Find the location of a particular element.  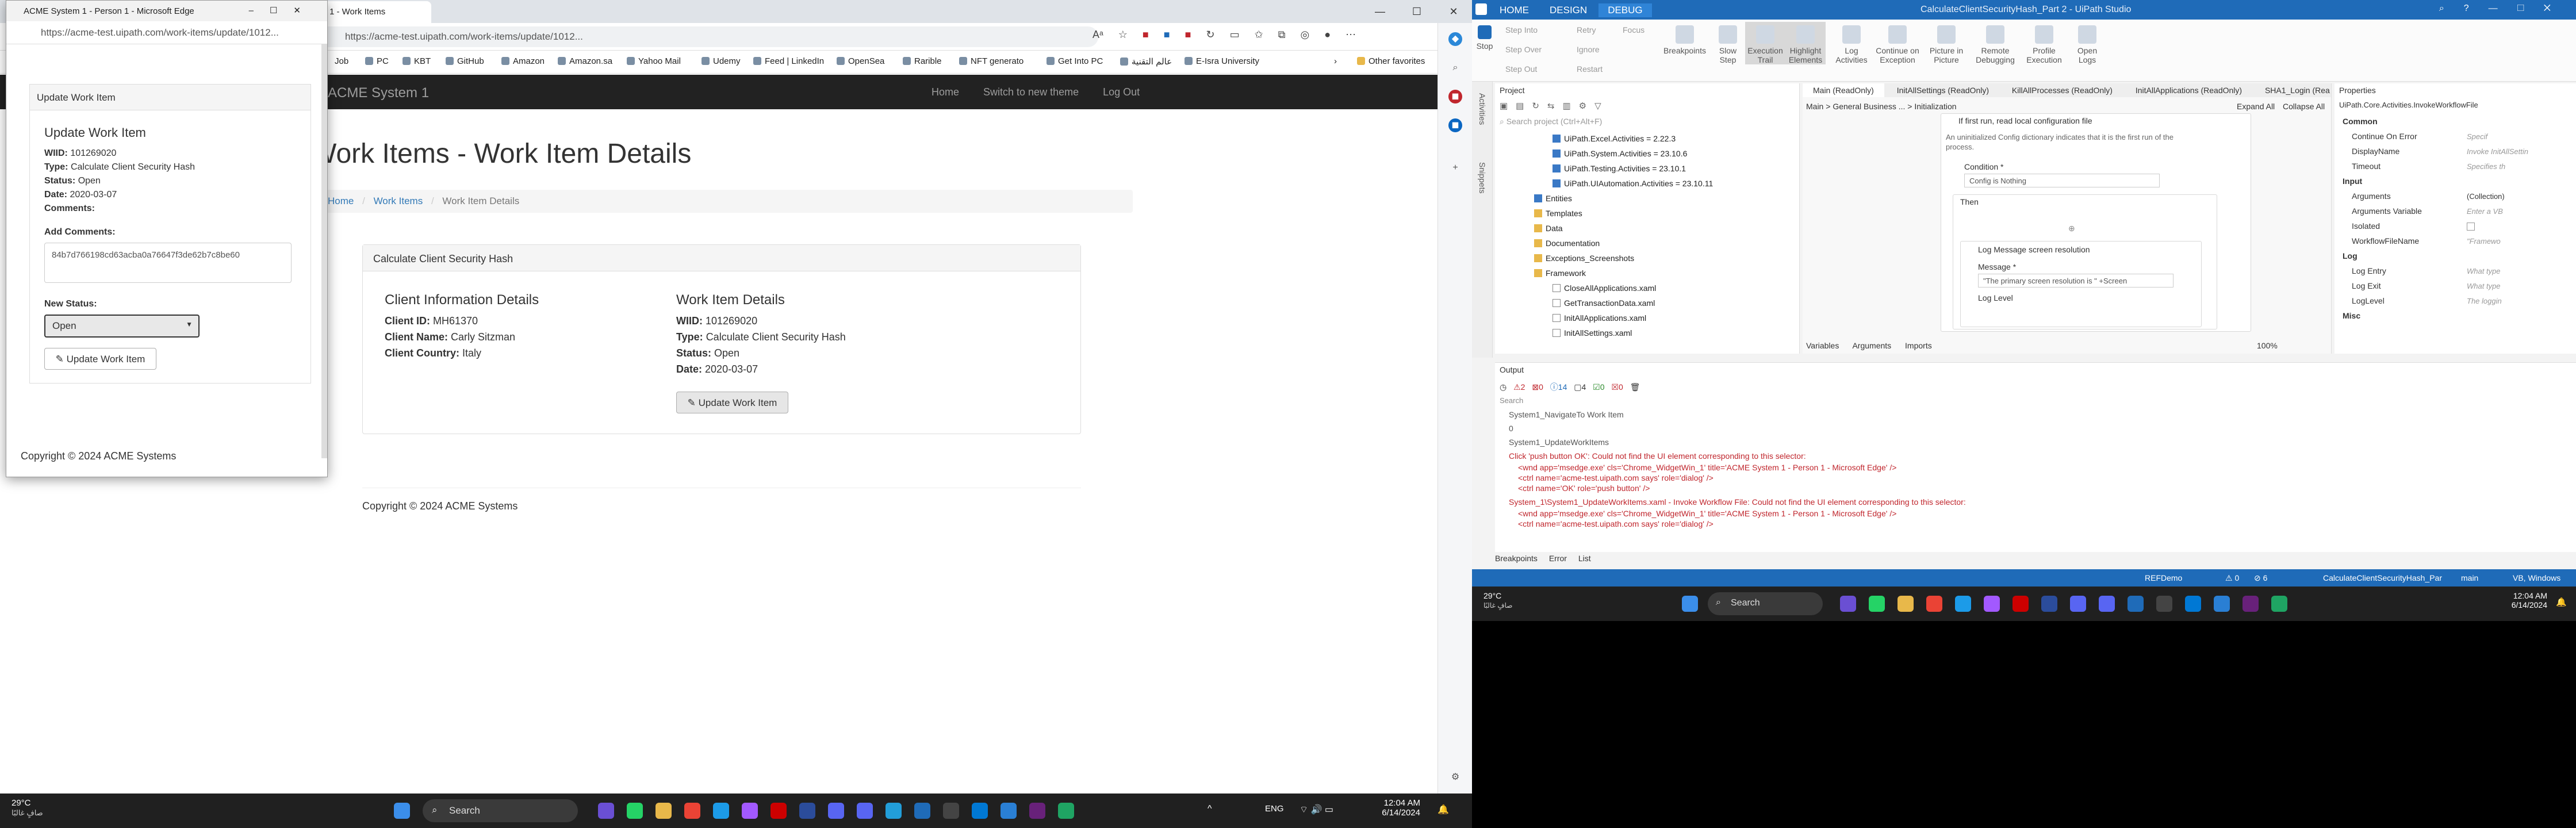

bookmark-kbt: KBT is located at coordinates (416, 61).